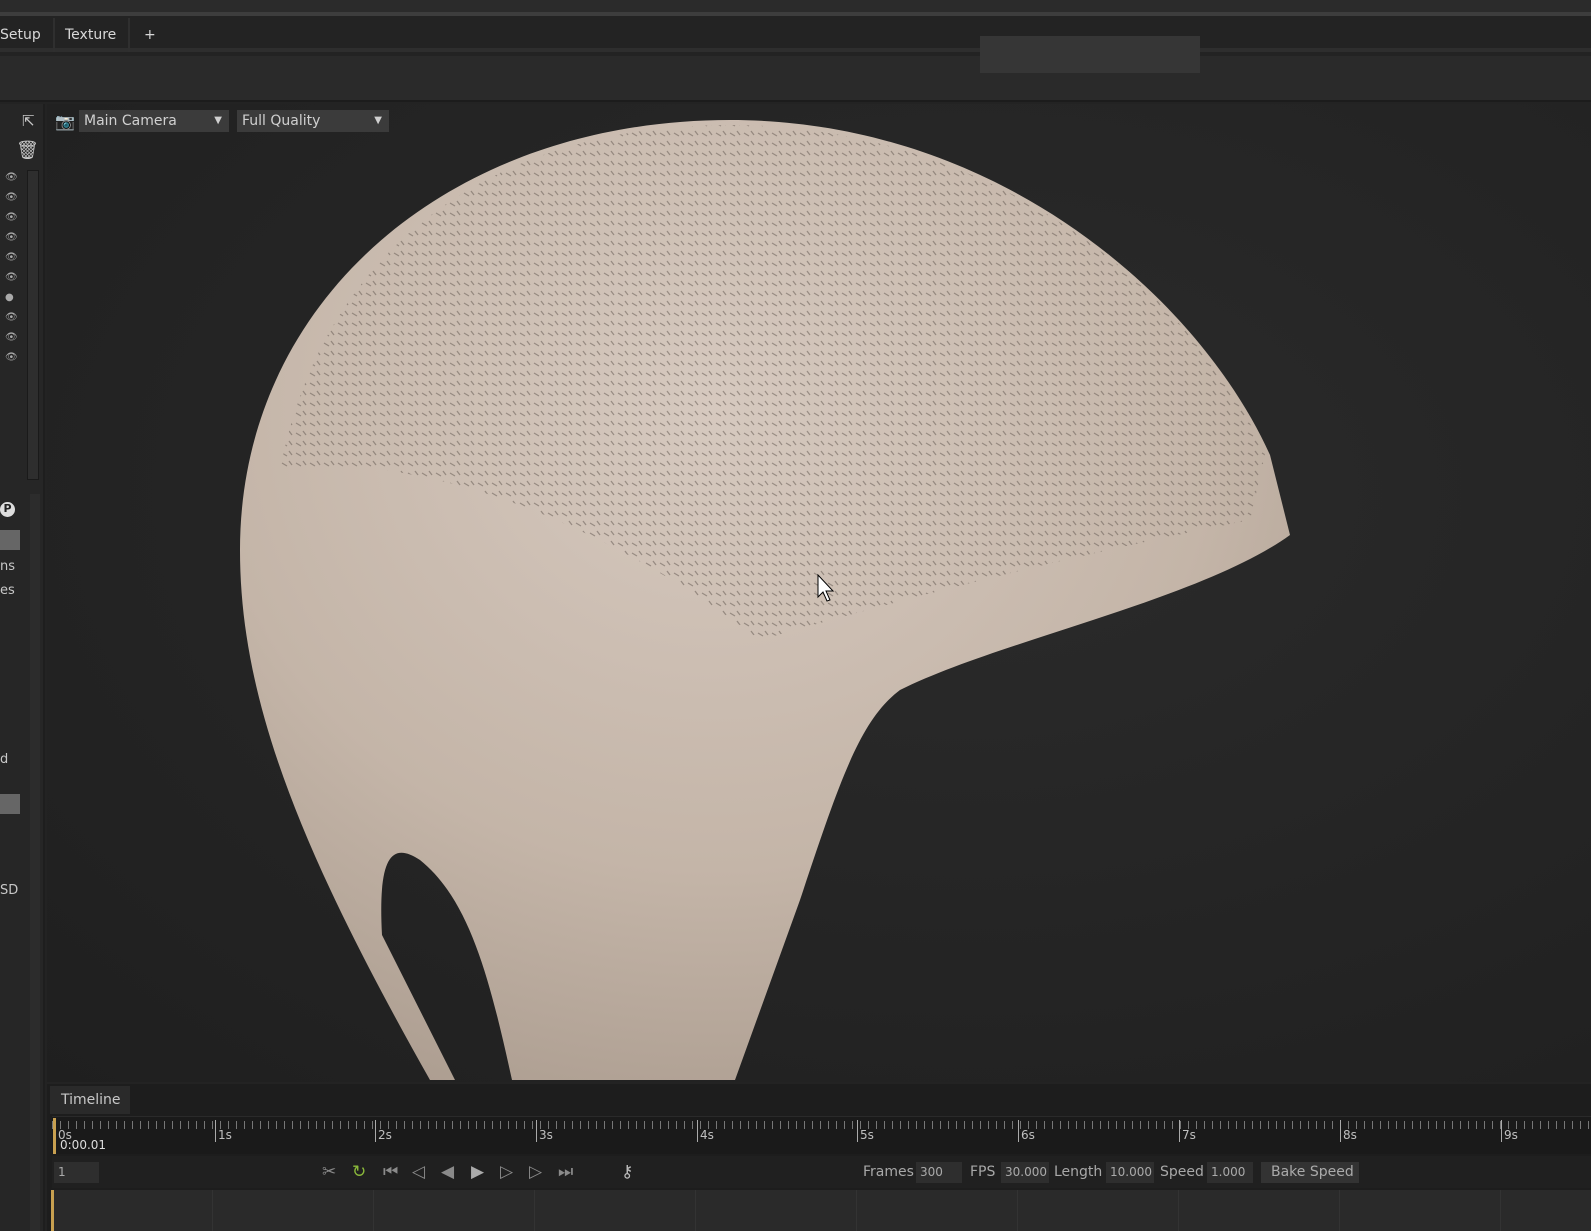 The image size is (1591, 1231). What do you see at coordinates (92, 35) in the screenshot?
I see `tab-texture: Texture` at bounding box center [92, 35].